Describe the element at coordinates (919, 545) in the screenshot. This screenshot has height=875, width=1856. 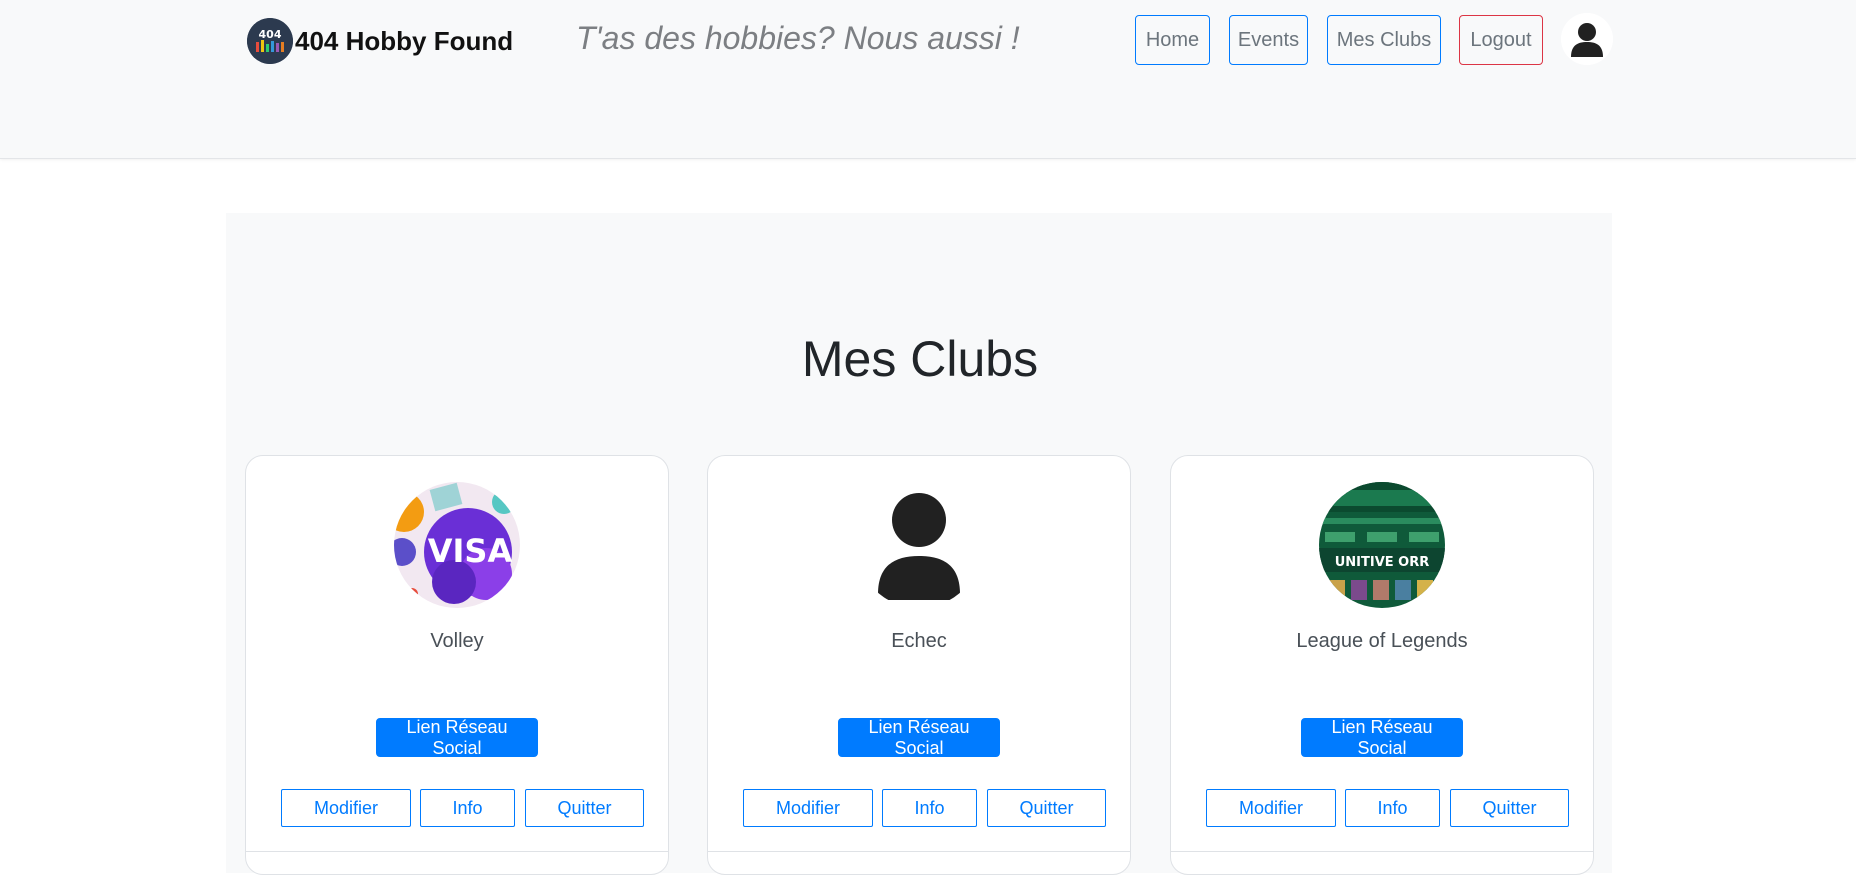
I see `default-user-icon` at that location.